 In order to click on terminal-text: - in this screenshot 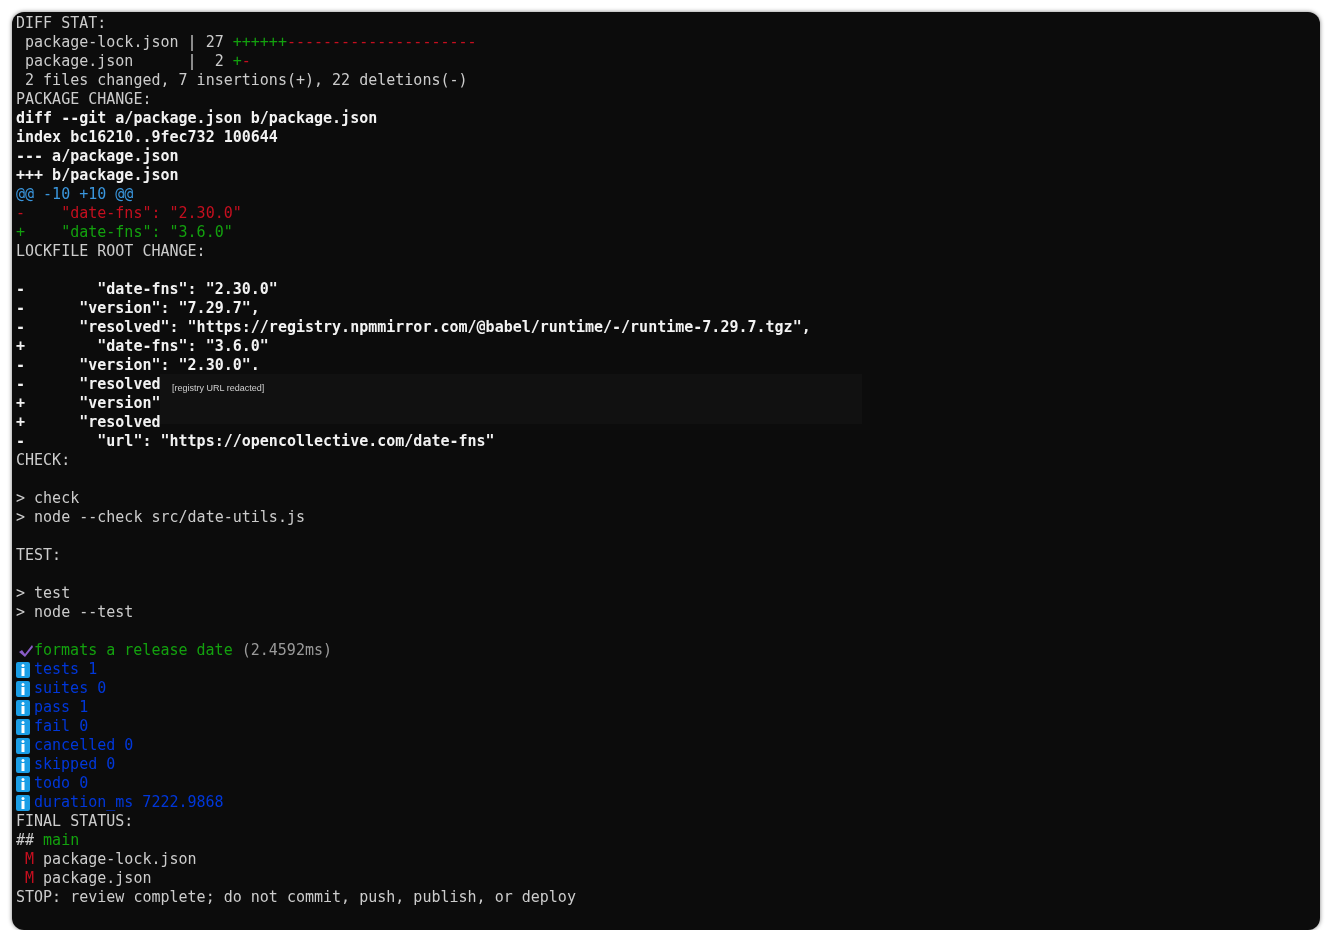, I will do `click(246, 61)`.